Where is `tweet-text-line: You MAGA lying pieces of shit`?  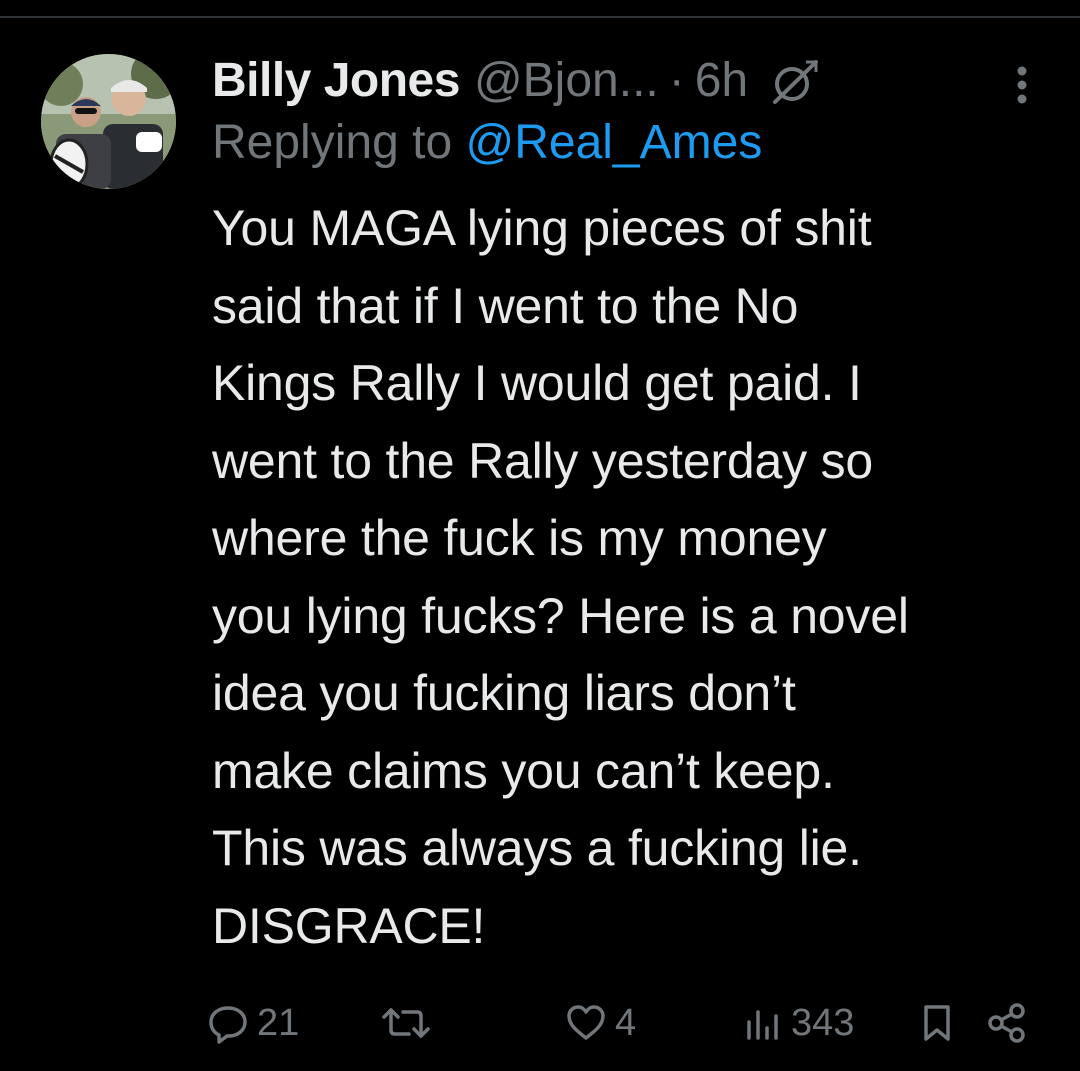
tweet-text-line: You MAGA lying pieces of shit is located at coordinates (542, 228).